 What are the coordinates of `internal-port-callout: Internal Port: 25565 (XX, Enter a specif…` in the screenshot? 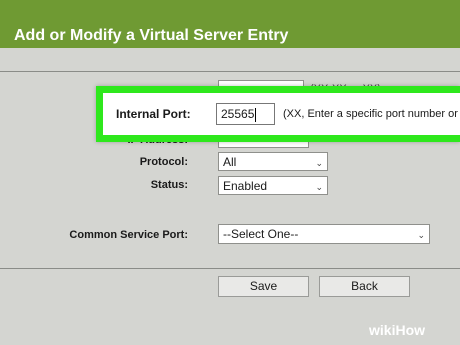 It's located at (278, 114).